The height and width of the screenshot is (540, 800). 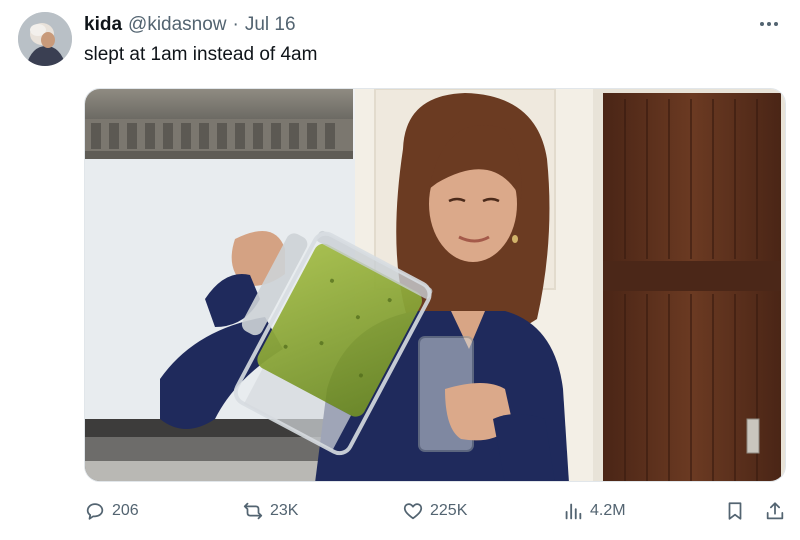 I want to click on bookmark-button, so click(x=735, y=511).